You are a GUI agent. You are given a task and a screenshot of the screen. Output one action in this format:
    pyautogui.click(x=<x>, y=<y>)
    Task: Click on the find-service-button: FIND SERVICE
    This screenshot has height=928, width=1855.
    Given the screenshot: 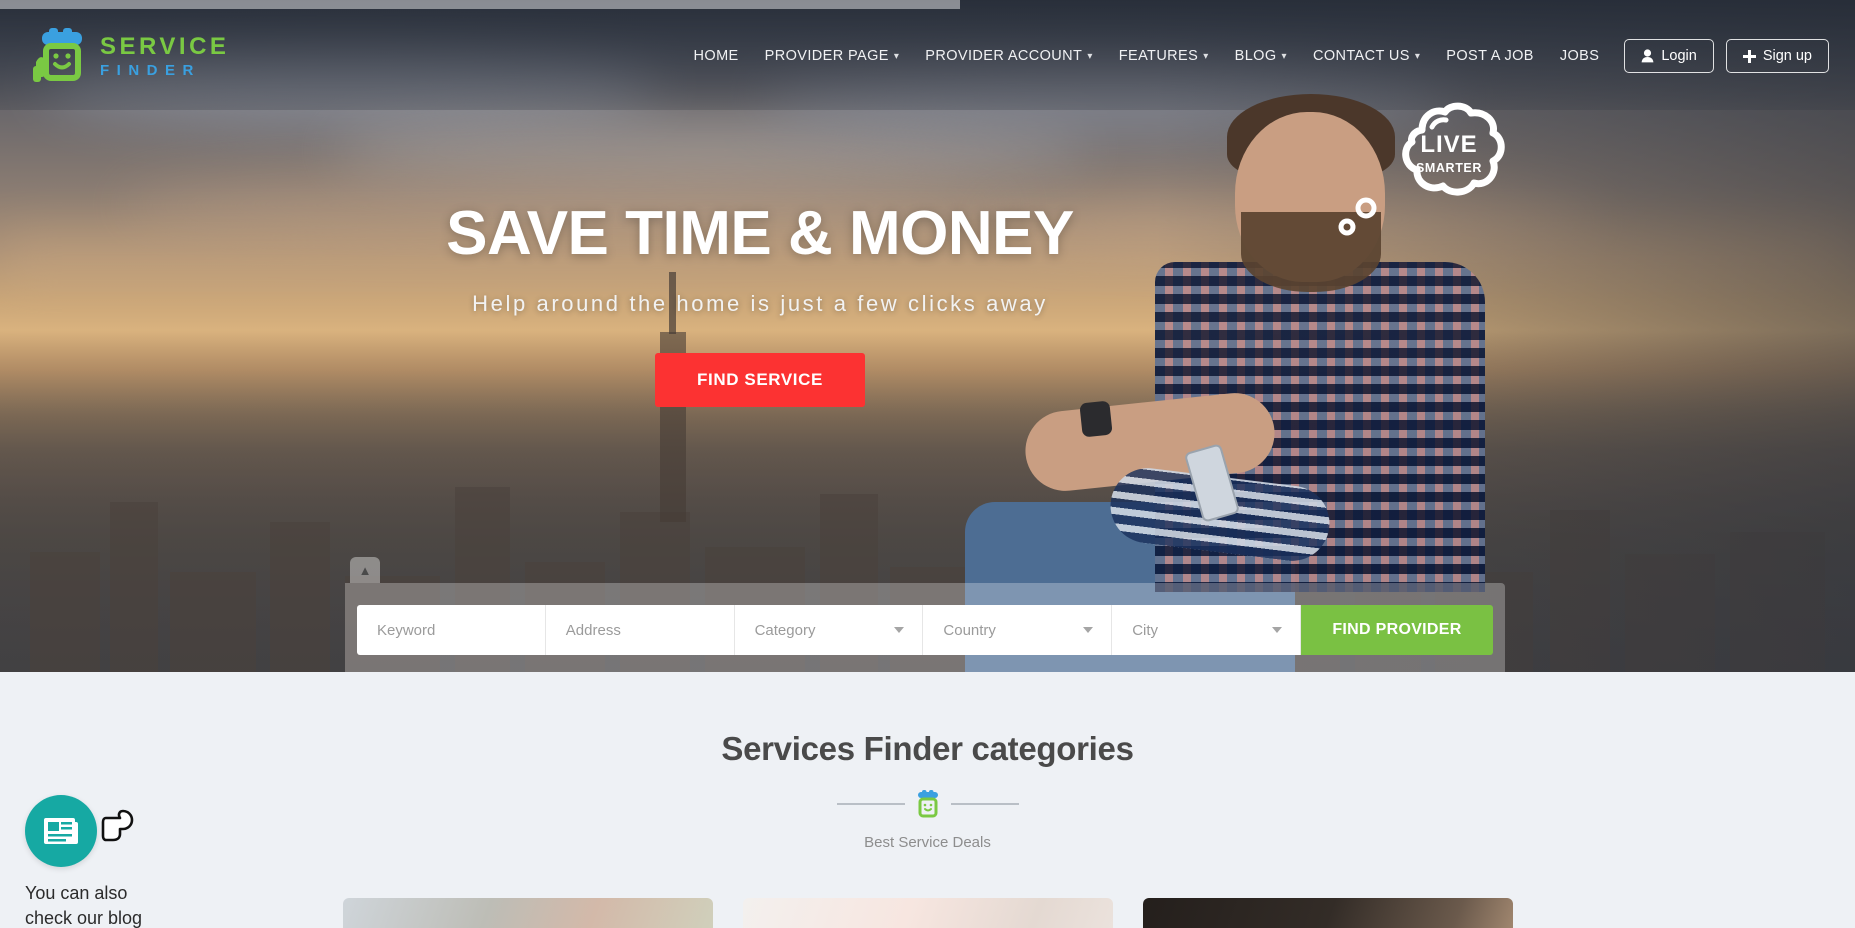 What is the action you would take?
    pyautogui.click(x=760, y=380)
    